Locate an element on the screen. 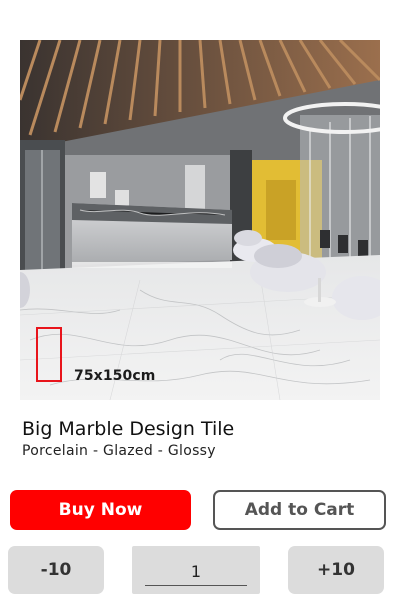 This screenshot has height=600, width=400. size-label: 75x150cm is located at coordinates (115, 376).